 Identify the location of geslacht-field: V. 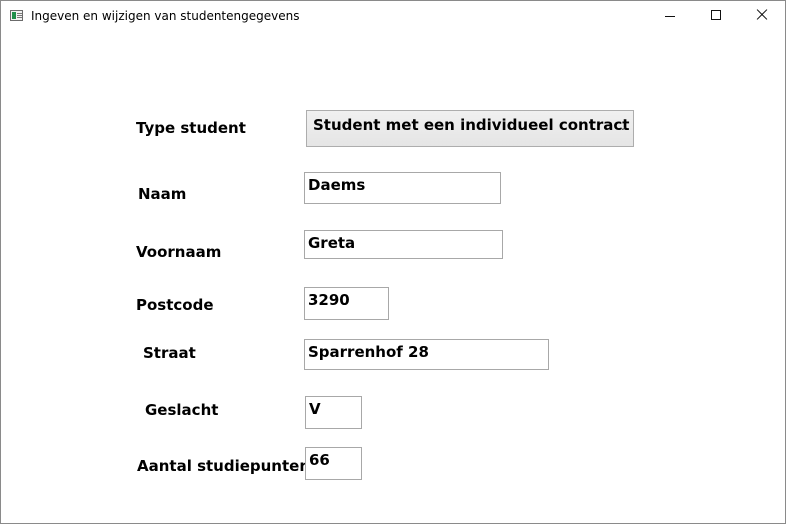
(333, 412).